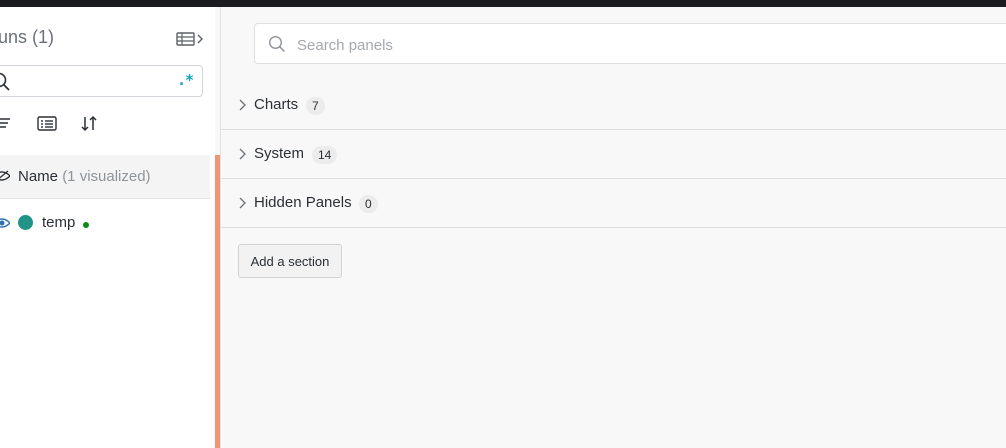  Describe the element at coordinates (38, 176) in the screenshot. I see `name-label: Name` at that location.